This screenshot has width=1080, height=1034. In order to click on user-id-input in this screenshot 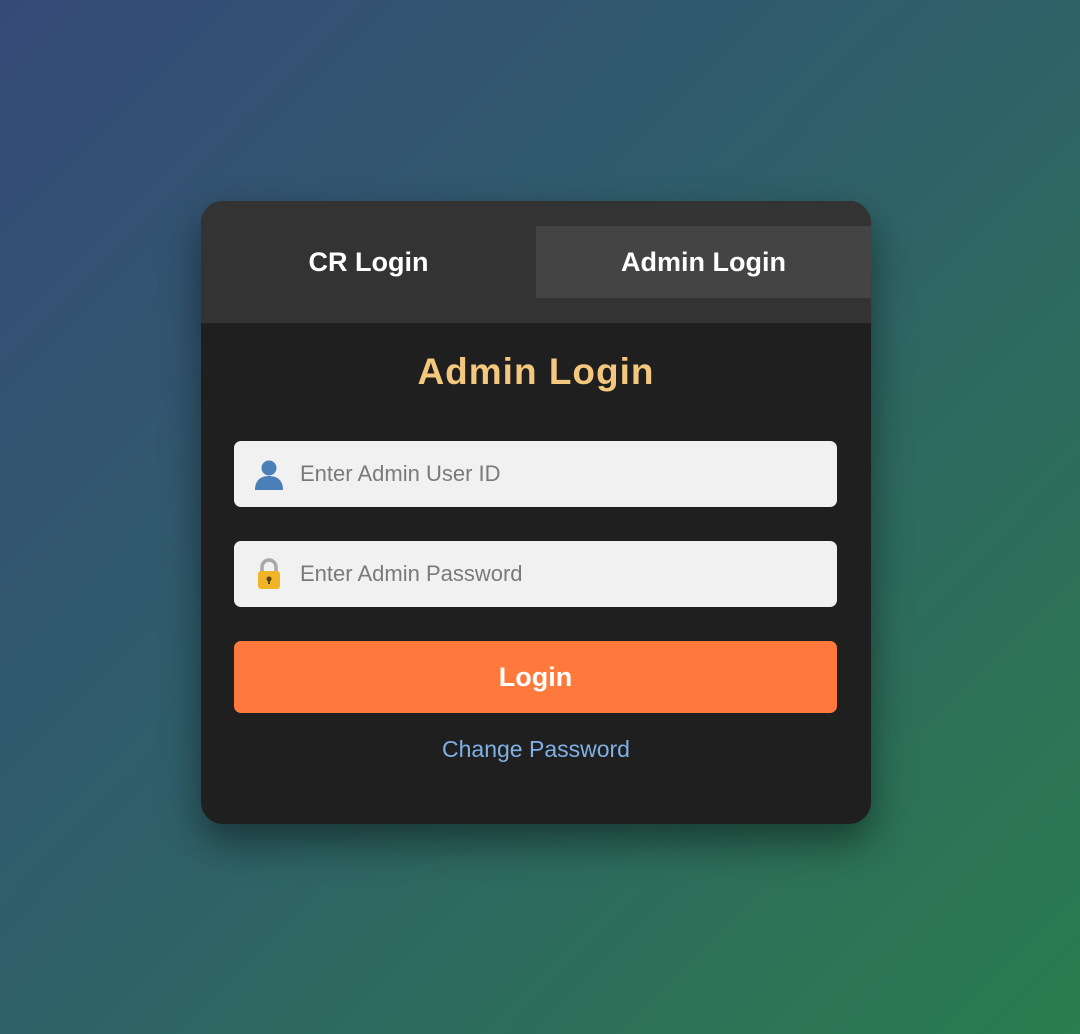, I will do `click(568, 474)`.